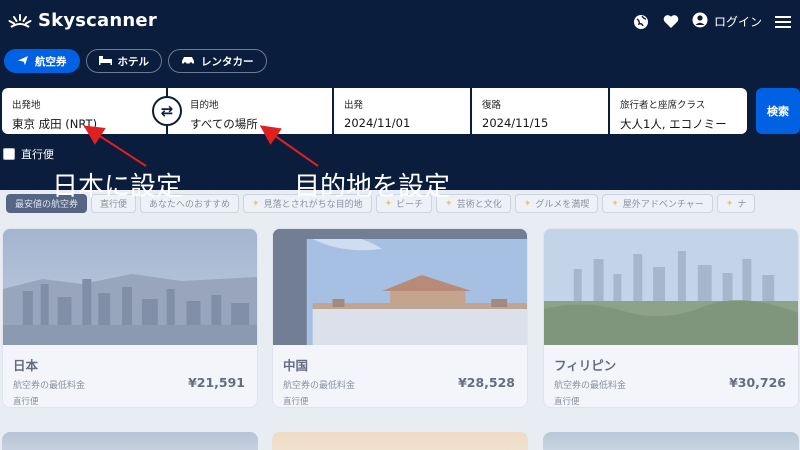  Describe the element at coordinates (663, 205) in the screenshot. I see `chip-label: 屋外アドベンチャー` at that location.